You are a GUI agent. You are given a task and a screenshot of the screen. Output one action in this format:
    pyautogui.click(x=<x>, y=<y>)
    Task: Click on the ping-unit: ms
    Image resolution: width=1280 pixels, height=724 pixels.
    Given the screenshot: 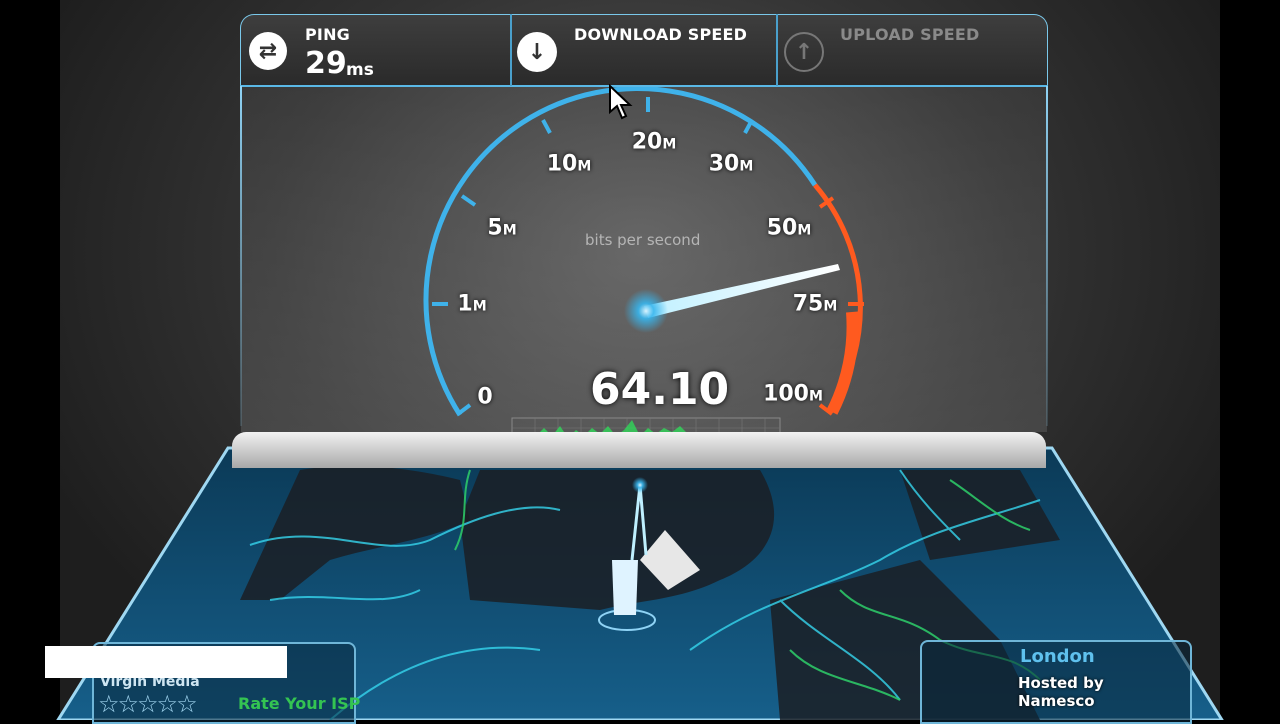 What is the action you would take?
    pyautogui.click(x=360, y=70)
    